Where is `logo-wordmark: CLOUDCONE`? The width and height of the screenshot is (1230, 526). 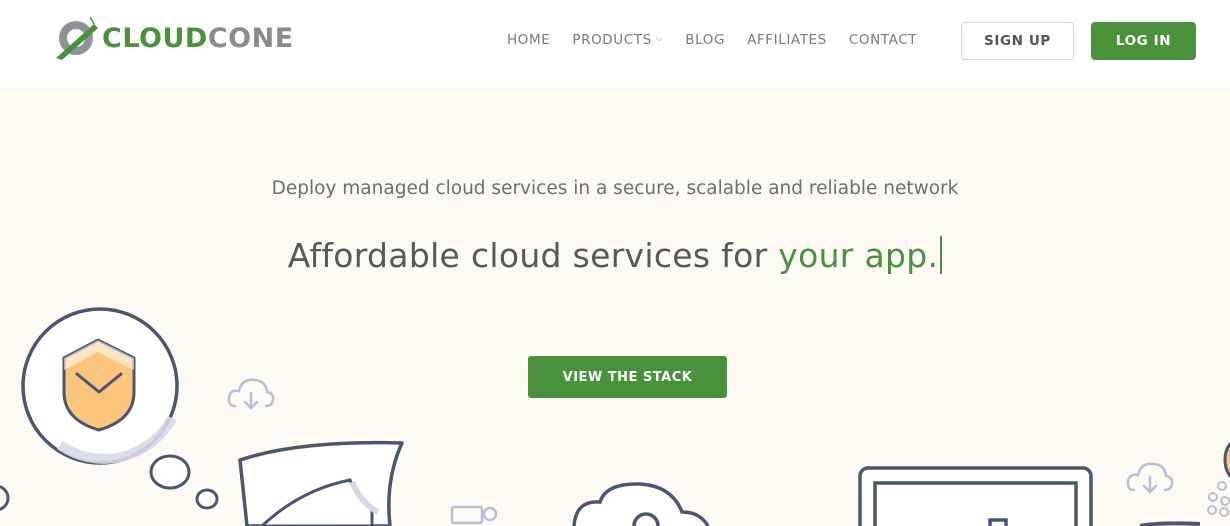
logo-wordmark: CLOUDCONE is located at coordinates (198, 38).